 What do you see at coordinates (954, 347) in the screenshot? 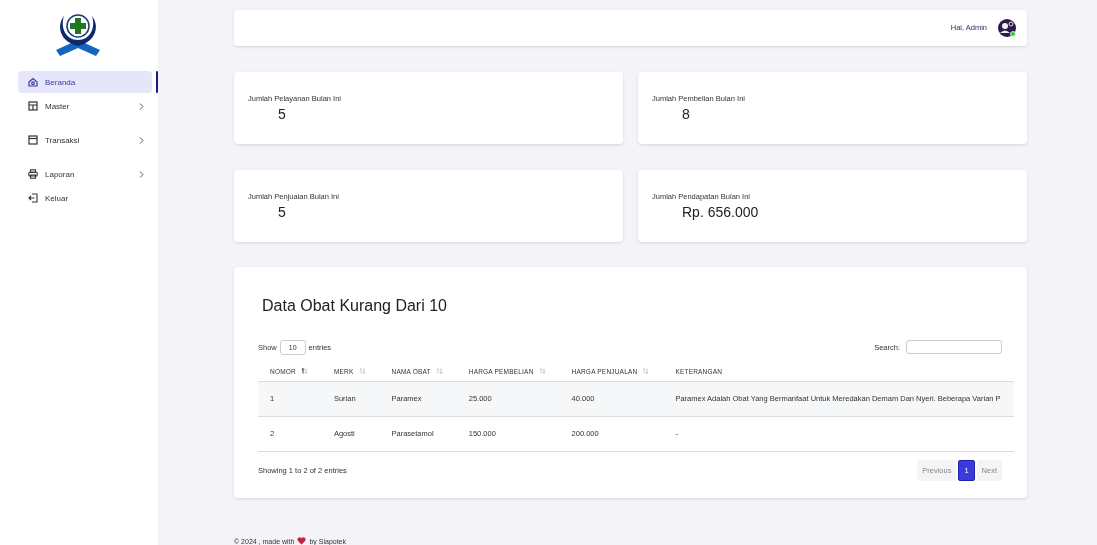
I see `search-field` at bounding box center [954, 347].